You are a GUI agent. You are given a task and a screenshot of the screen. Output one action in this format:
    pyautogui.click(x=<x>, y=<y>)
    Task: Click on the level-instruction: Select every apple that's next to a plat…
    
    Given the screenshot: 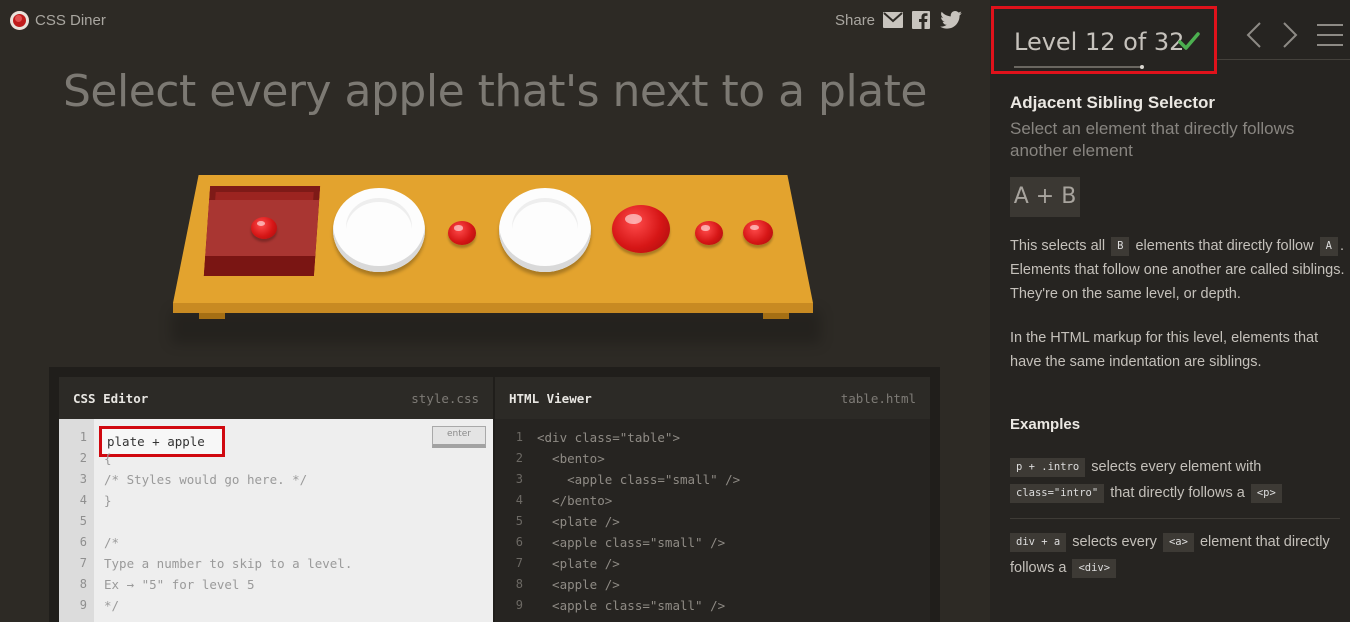 What is the action you would take?
    pyautogui.click(x=495, y=91)
    